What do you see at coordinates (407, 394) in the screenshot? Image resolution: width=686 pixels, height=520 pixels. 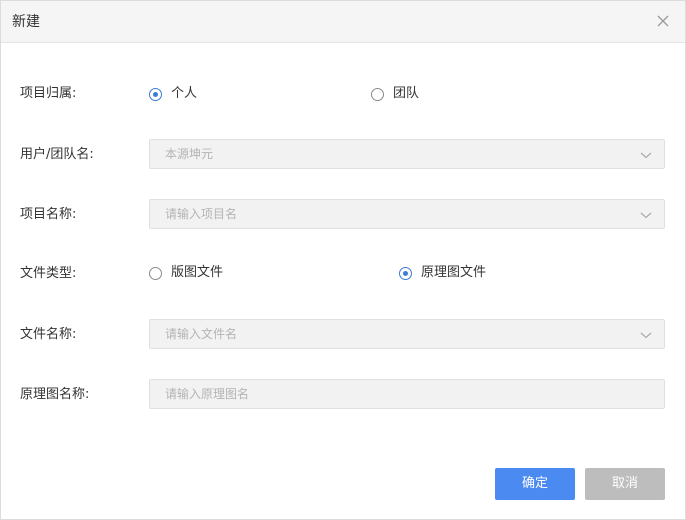 I see `schematic-name-input: 请输入原理图名` at bounding box center [407, 394].